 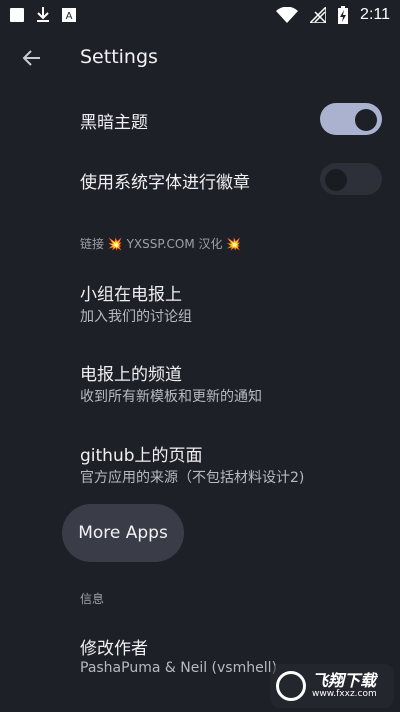 What do you see at coordinates (171, 397) in the screenshot?
I see `link-subtitle: 收到所有新模板和更新的通知` at bounding box center [171, 397].